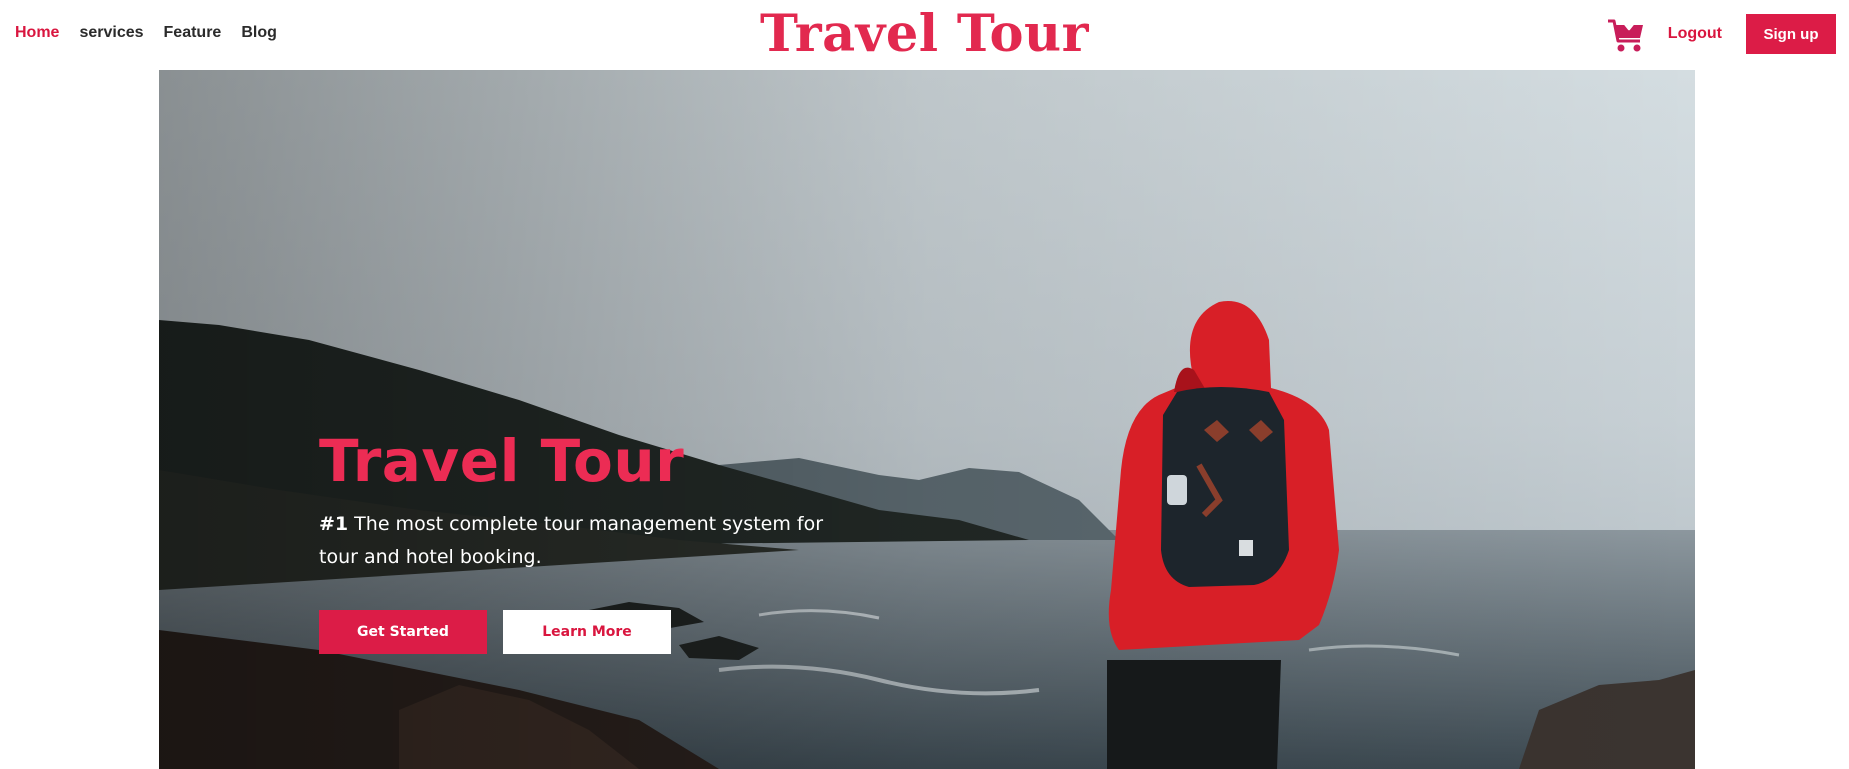 The width and height of the screenshot is (1849, 769). I want to click on hero-subtitle-rank: #1, so click(334, 523).